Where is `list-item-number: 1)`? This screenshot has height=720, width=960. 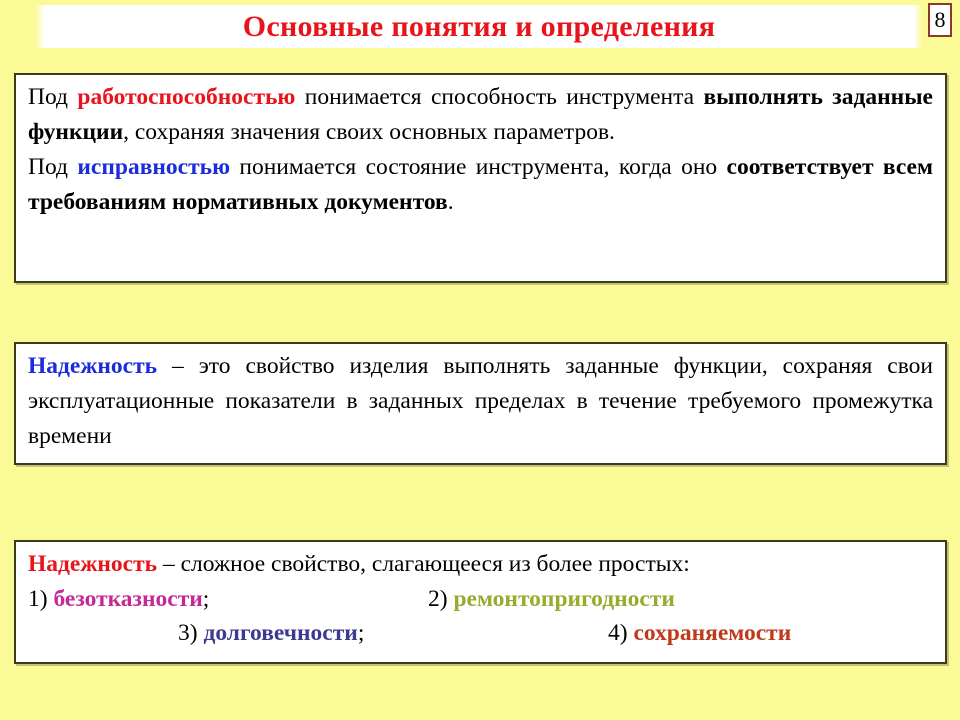 list-item-number: 1) is located at coordinates (38, 599).